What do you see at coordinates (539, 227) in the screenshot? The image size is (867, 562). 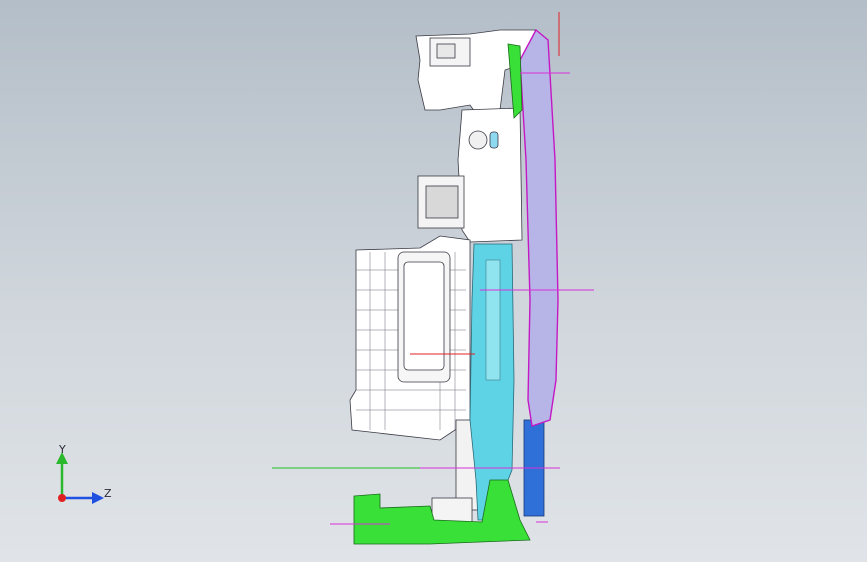 I see `lamp-lens` at bounding box center [539, 227].